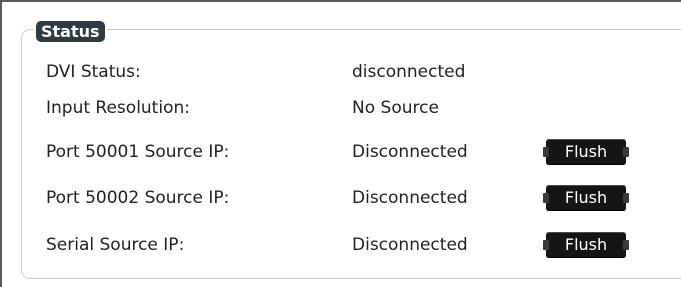  I want to click on input-resolution-label: Input Resolution:, so click(118, 108).